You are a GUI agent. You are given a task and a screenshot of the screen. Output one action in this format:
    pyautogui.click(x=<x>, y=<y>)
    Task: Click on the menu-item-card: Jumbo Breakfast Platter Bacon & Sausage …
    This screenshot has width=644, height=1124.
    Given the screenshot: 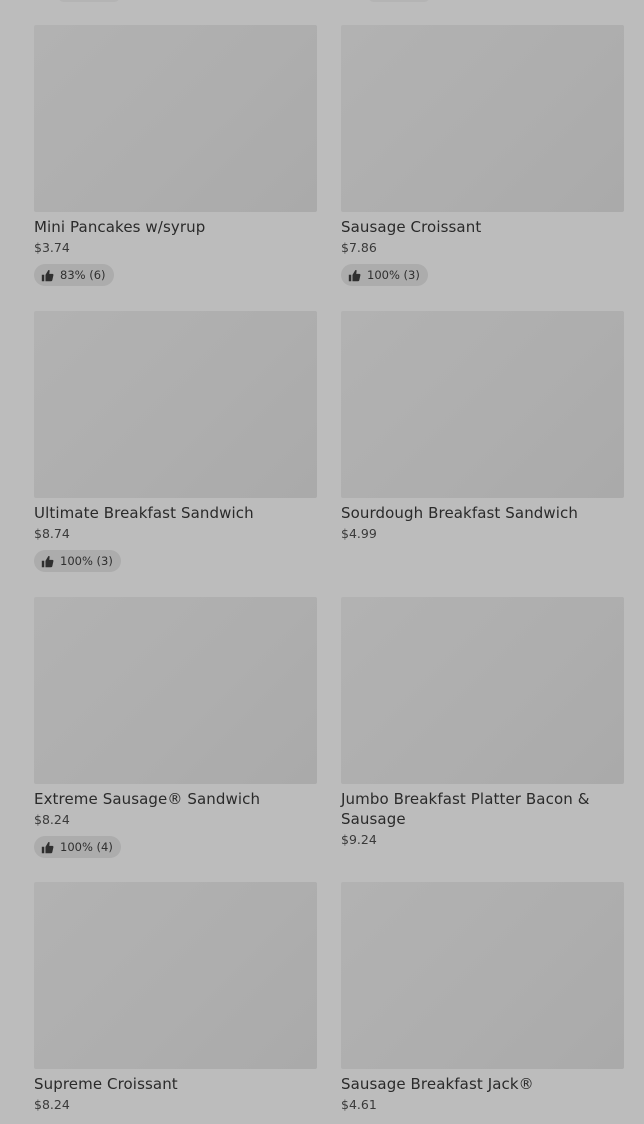 What is the action you would take?
    pyautogui.click(x=482, y=723)
    